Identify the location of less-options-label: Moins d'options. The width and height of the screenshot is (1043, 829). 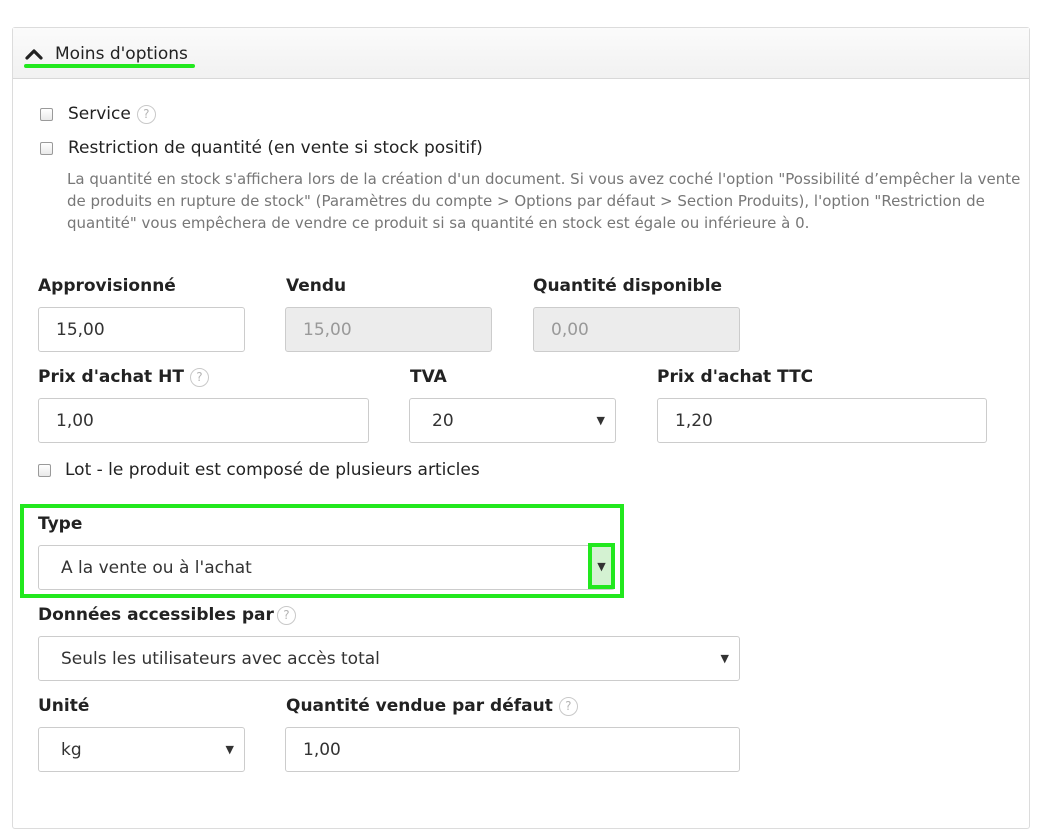
(121, 54).